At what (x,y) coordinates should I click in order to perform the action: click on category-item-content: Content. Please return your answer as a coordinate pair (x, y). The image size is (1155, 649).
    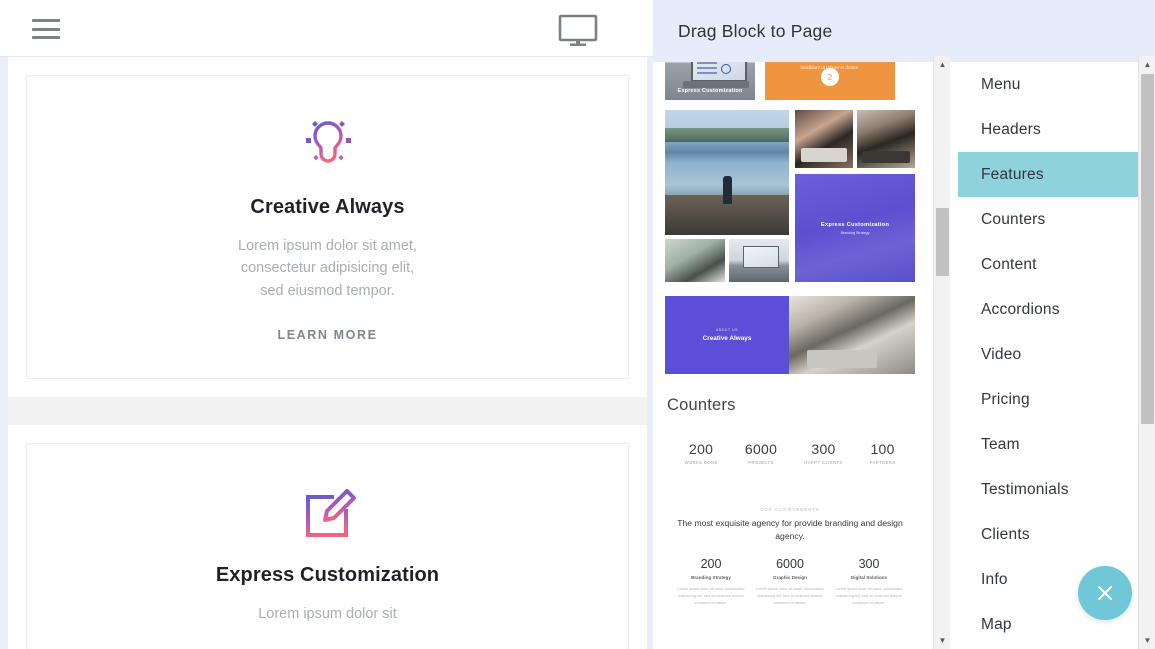
    Looking at the image, I should click on (1049, 264).